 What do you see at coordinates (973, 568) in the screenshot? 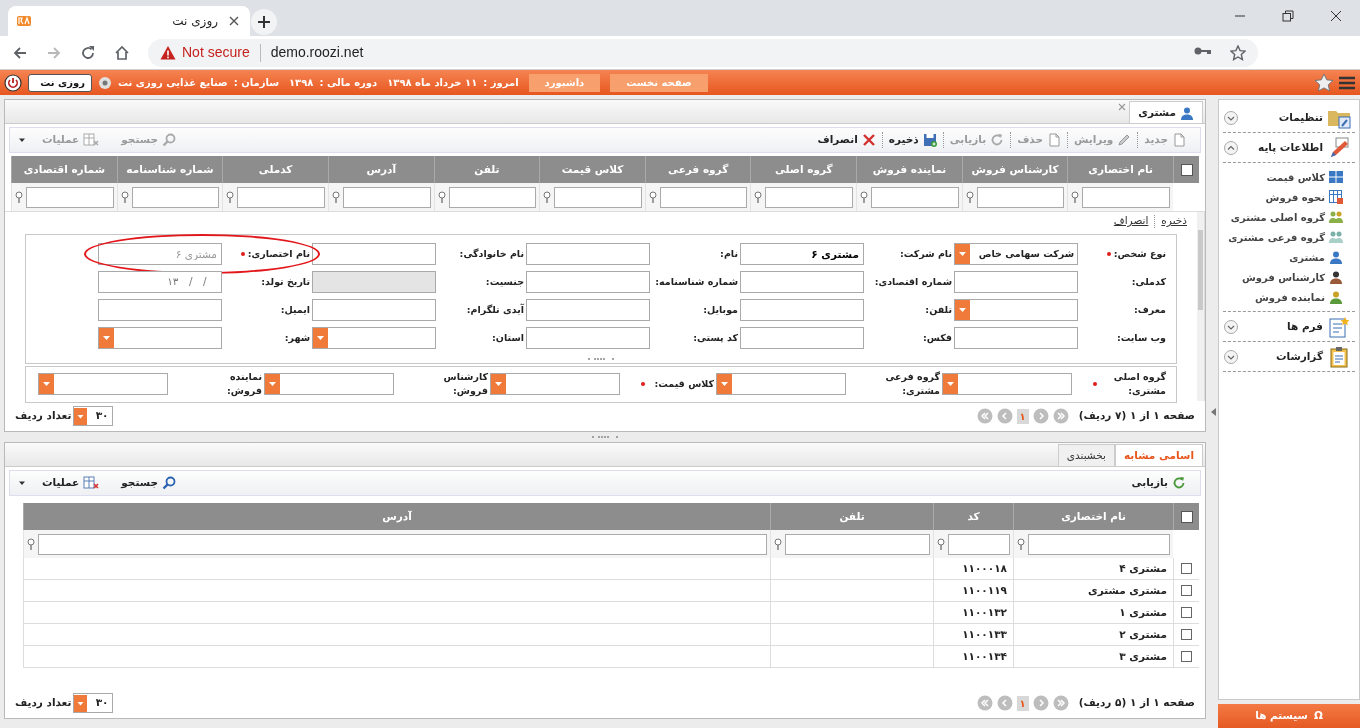
I see `table-cell: ۱۱۰۰۰۱۸` at bounding box center [973, 568].